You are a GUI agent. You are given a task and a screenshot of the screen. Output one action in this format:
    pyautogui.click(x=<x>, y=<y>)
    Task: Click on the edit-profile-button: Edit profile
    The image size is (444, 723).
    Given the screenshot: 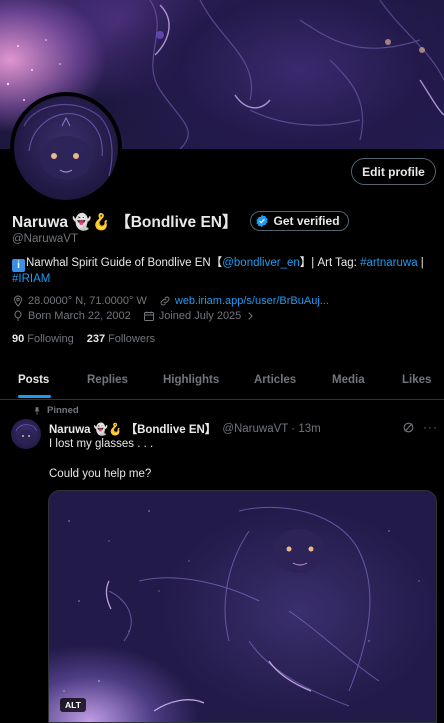 What is the action you would take?
    pyautogui.click(x=393, y=171)
    